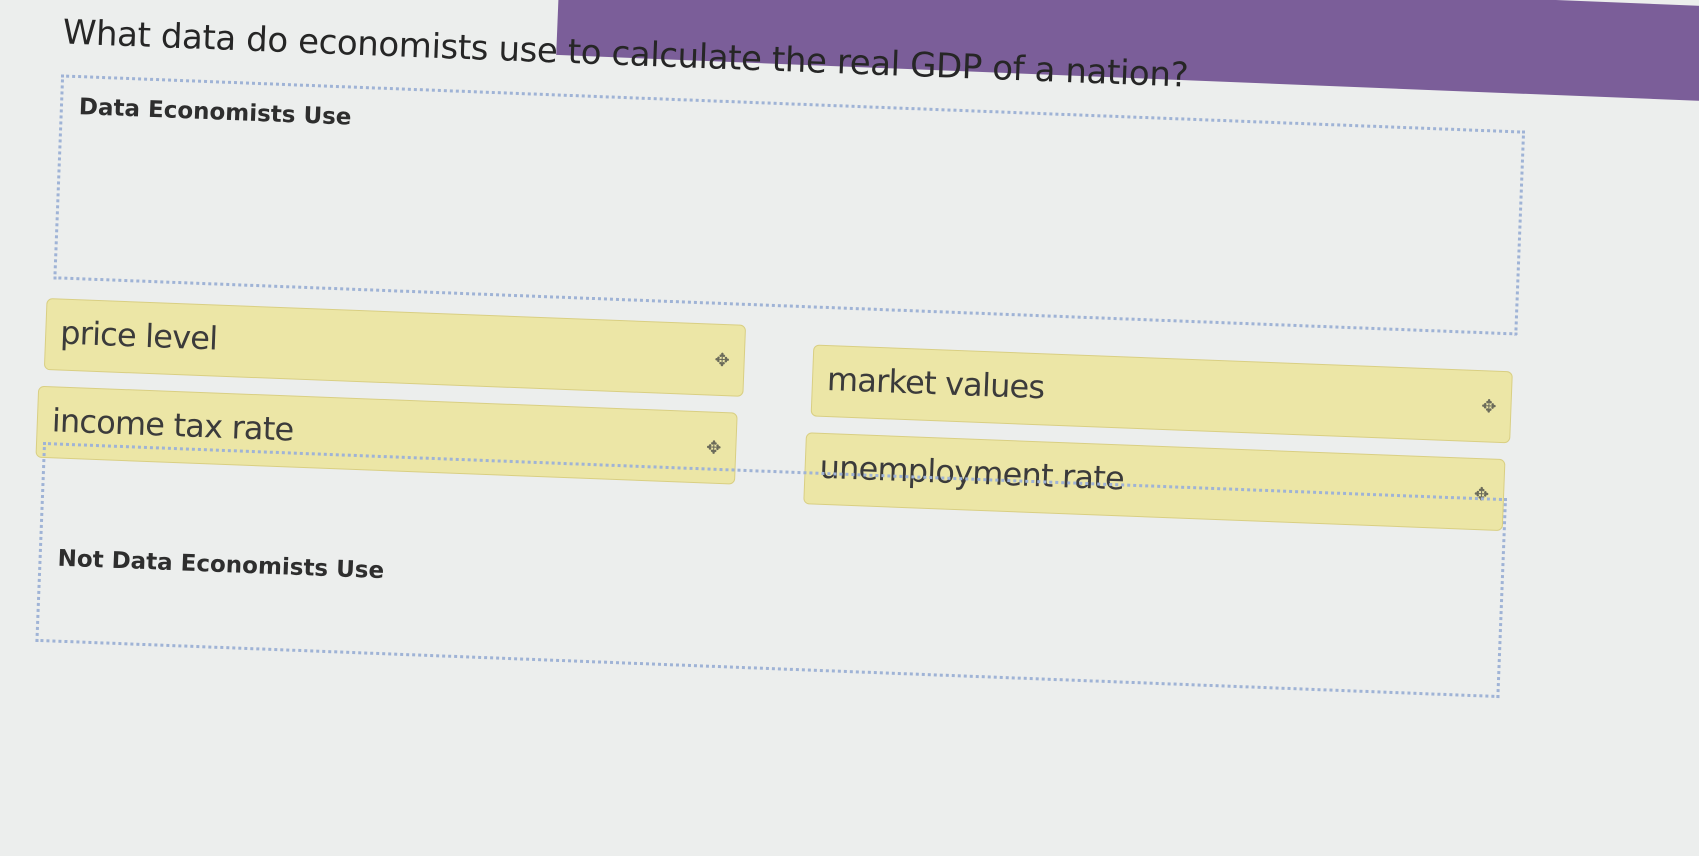 The height and width of the screenshot is (856, 1699). Describe the element at coordinates (221, 565) in the screenshot. I see `dropzone-title-not-use: Not Data Economists Use` at that location.